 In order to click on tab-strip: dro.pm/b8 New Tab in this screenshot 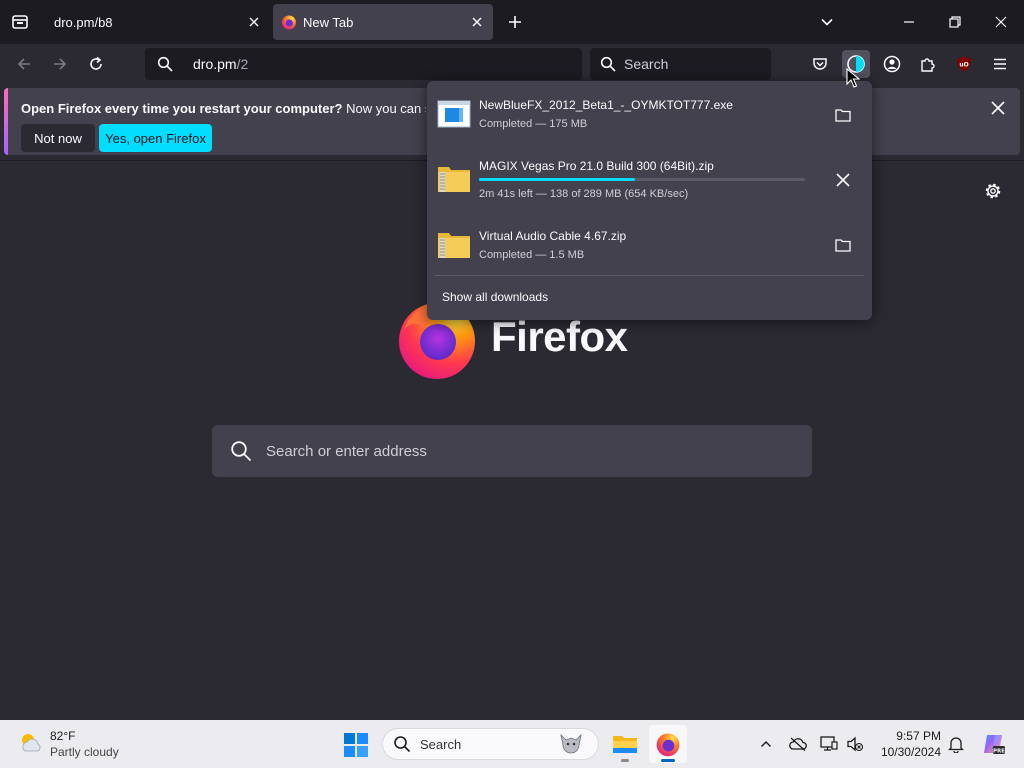, I will do `click(512, 22)`.